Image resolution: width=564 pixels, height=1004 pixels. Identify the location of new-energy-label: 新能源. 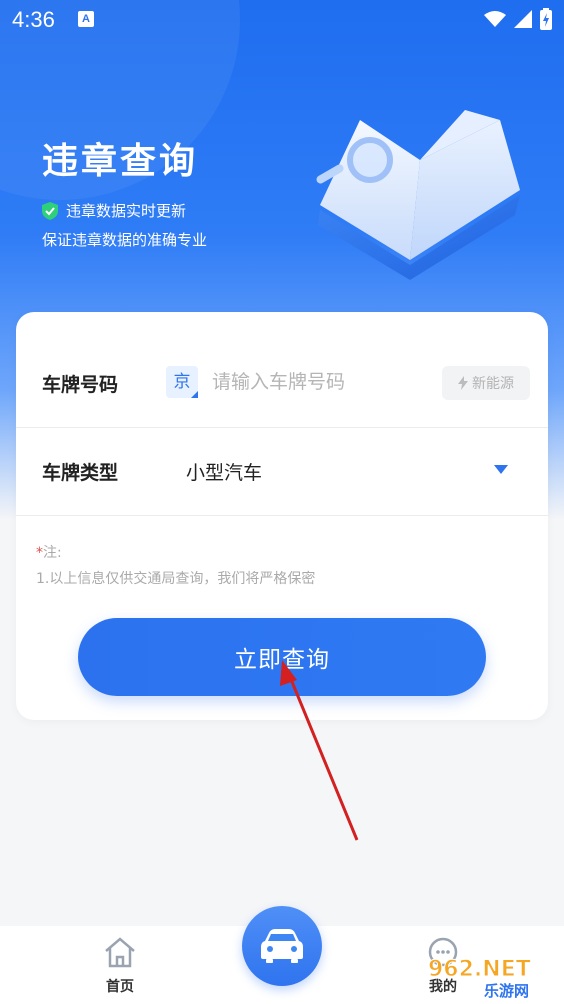
(493, 384).